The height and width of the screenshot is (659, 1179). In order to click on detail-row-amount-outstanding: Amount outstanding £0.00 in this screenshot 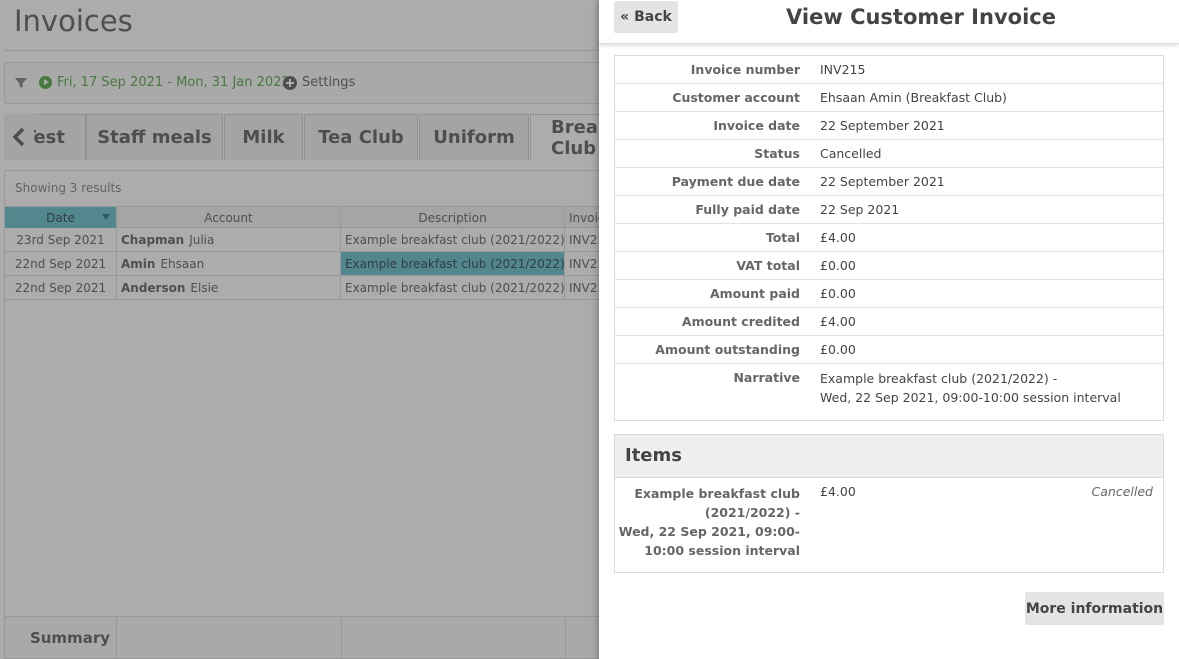, I will do `click(889, 350)`.